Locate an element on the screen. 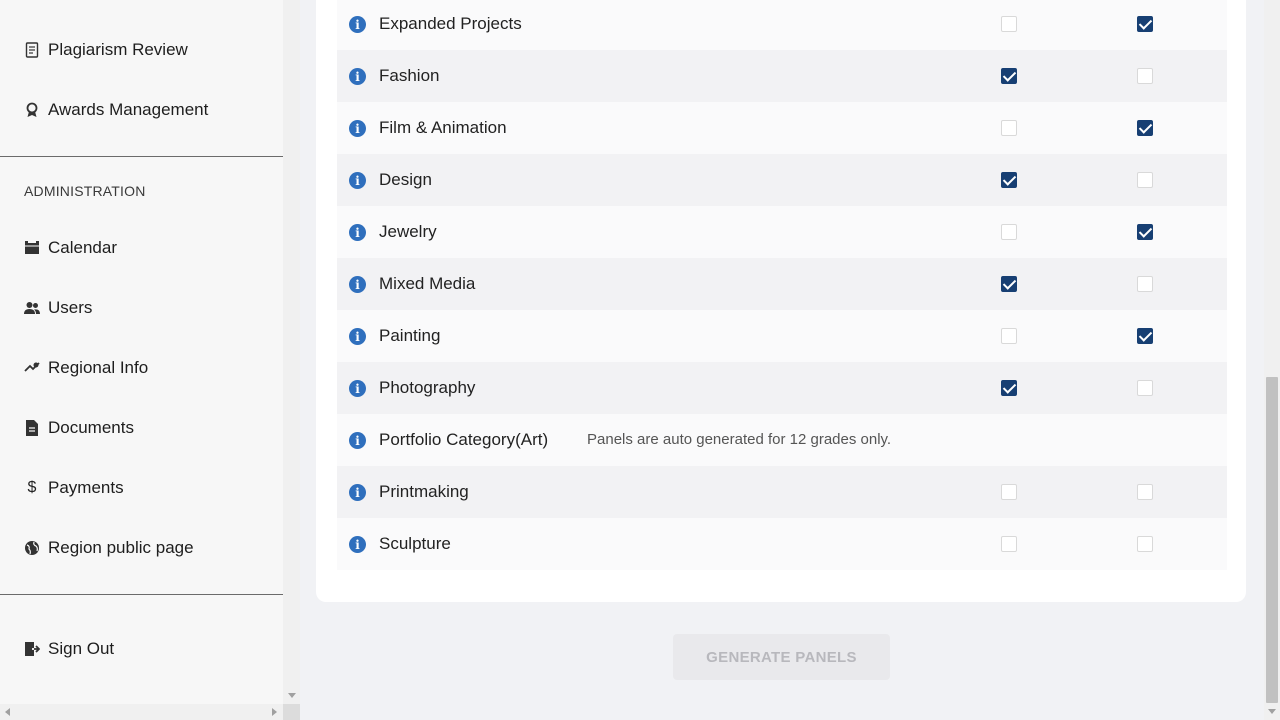  nav-label: Documents is located at coordinates (91, 427).